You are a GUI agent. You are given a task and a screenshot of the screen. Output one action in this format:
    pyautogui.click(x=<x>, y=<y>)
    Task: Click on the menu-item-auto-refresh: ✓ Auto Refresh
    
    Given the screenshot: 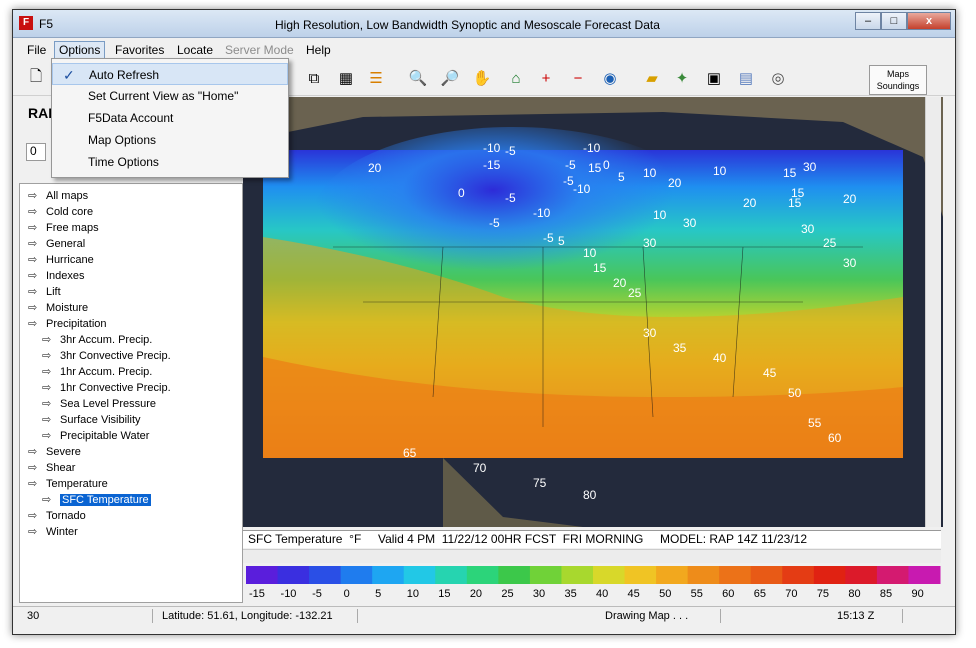 What is the action you would take?
    pyautogui.click(x=170, y=74)
    